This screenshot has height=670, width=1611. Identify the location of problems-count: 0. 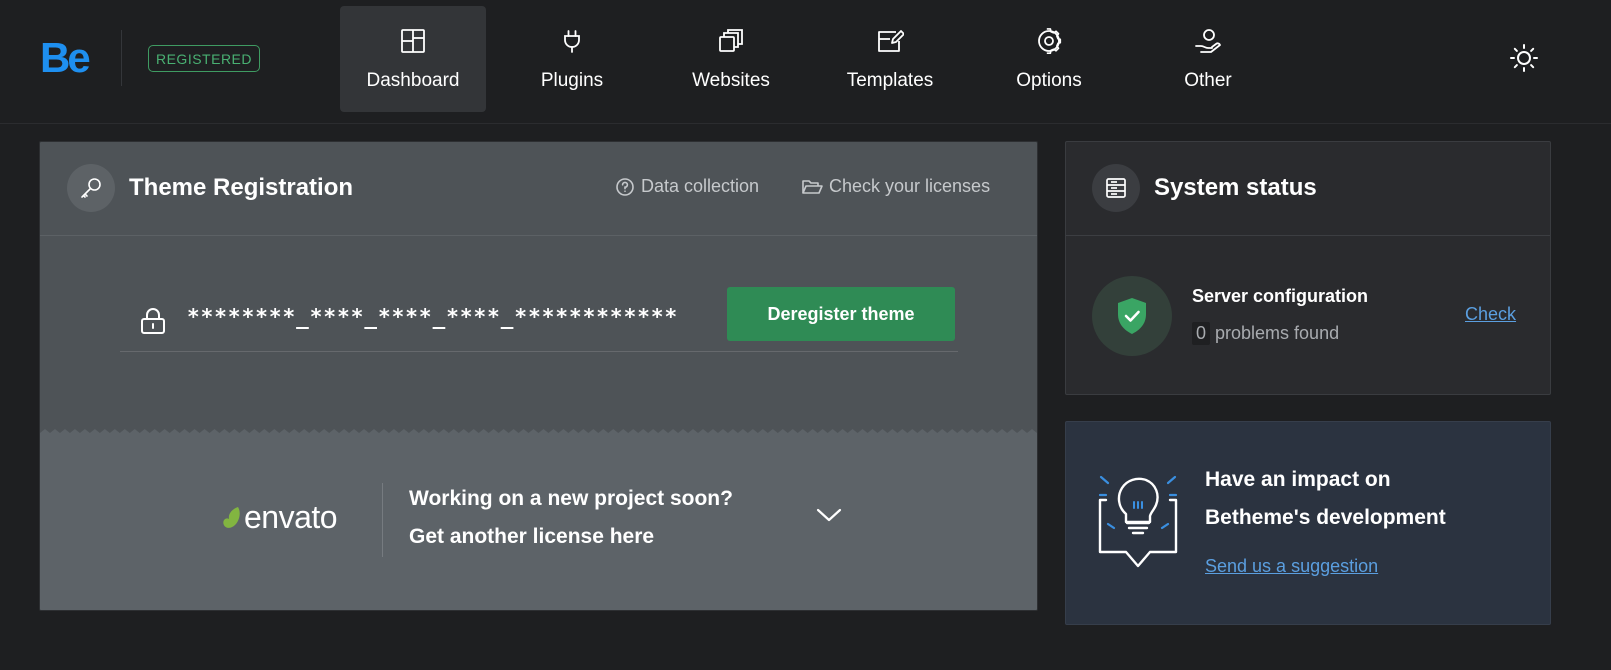
(1201, 333).